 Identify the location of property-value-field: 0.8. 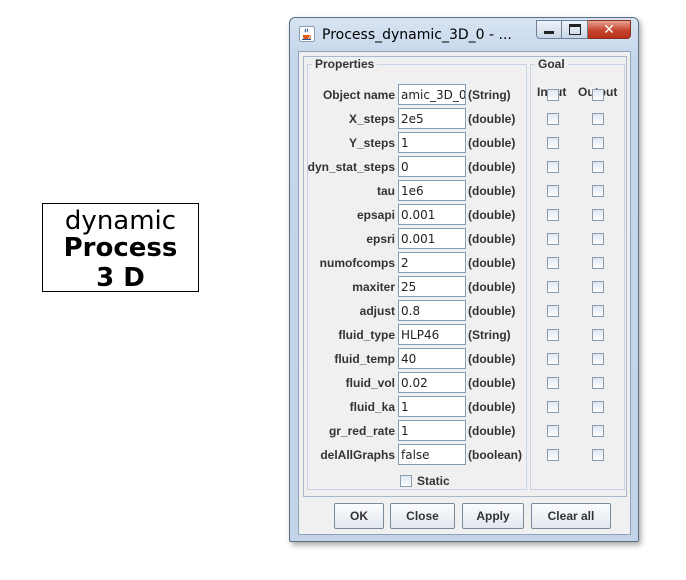
(432, 310).